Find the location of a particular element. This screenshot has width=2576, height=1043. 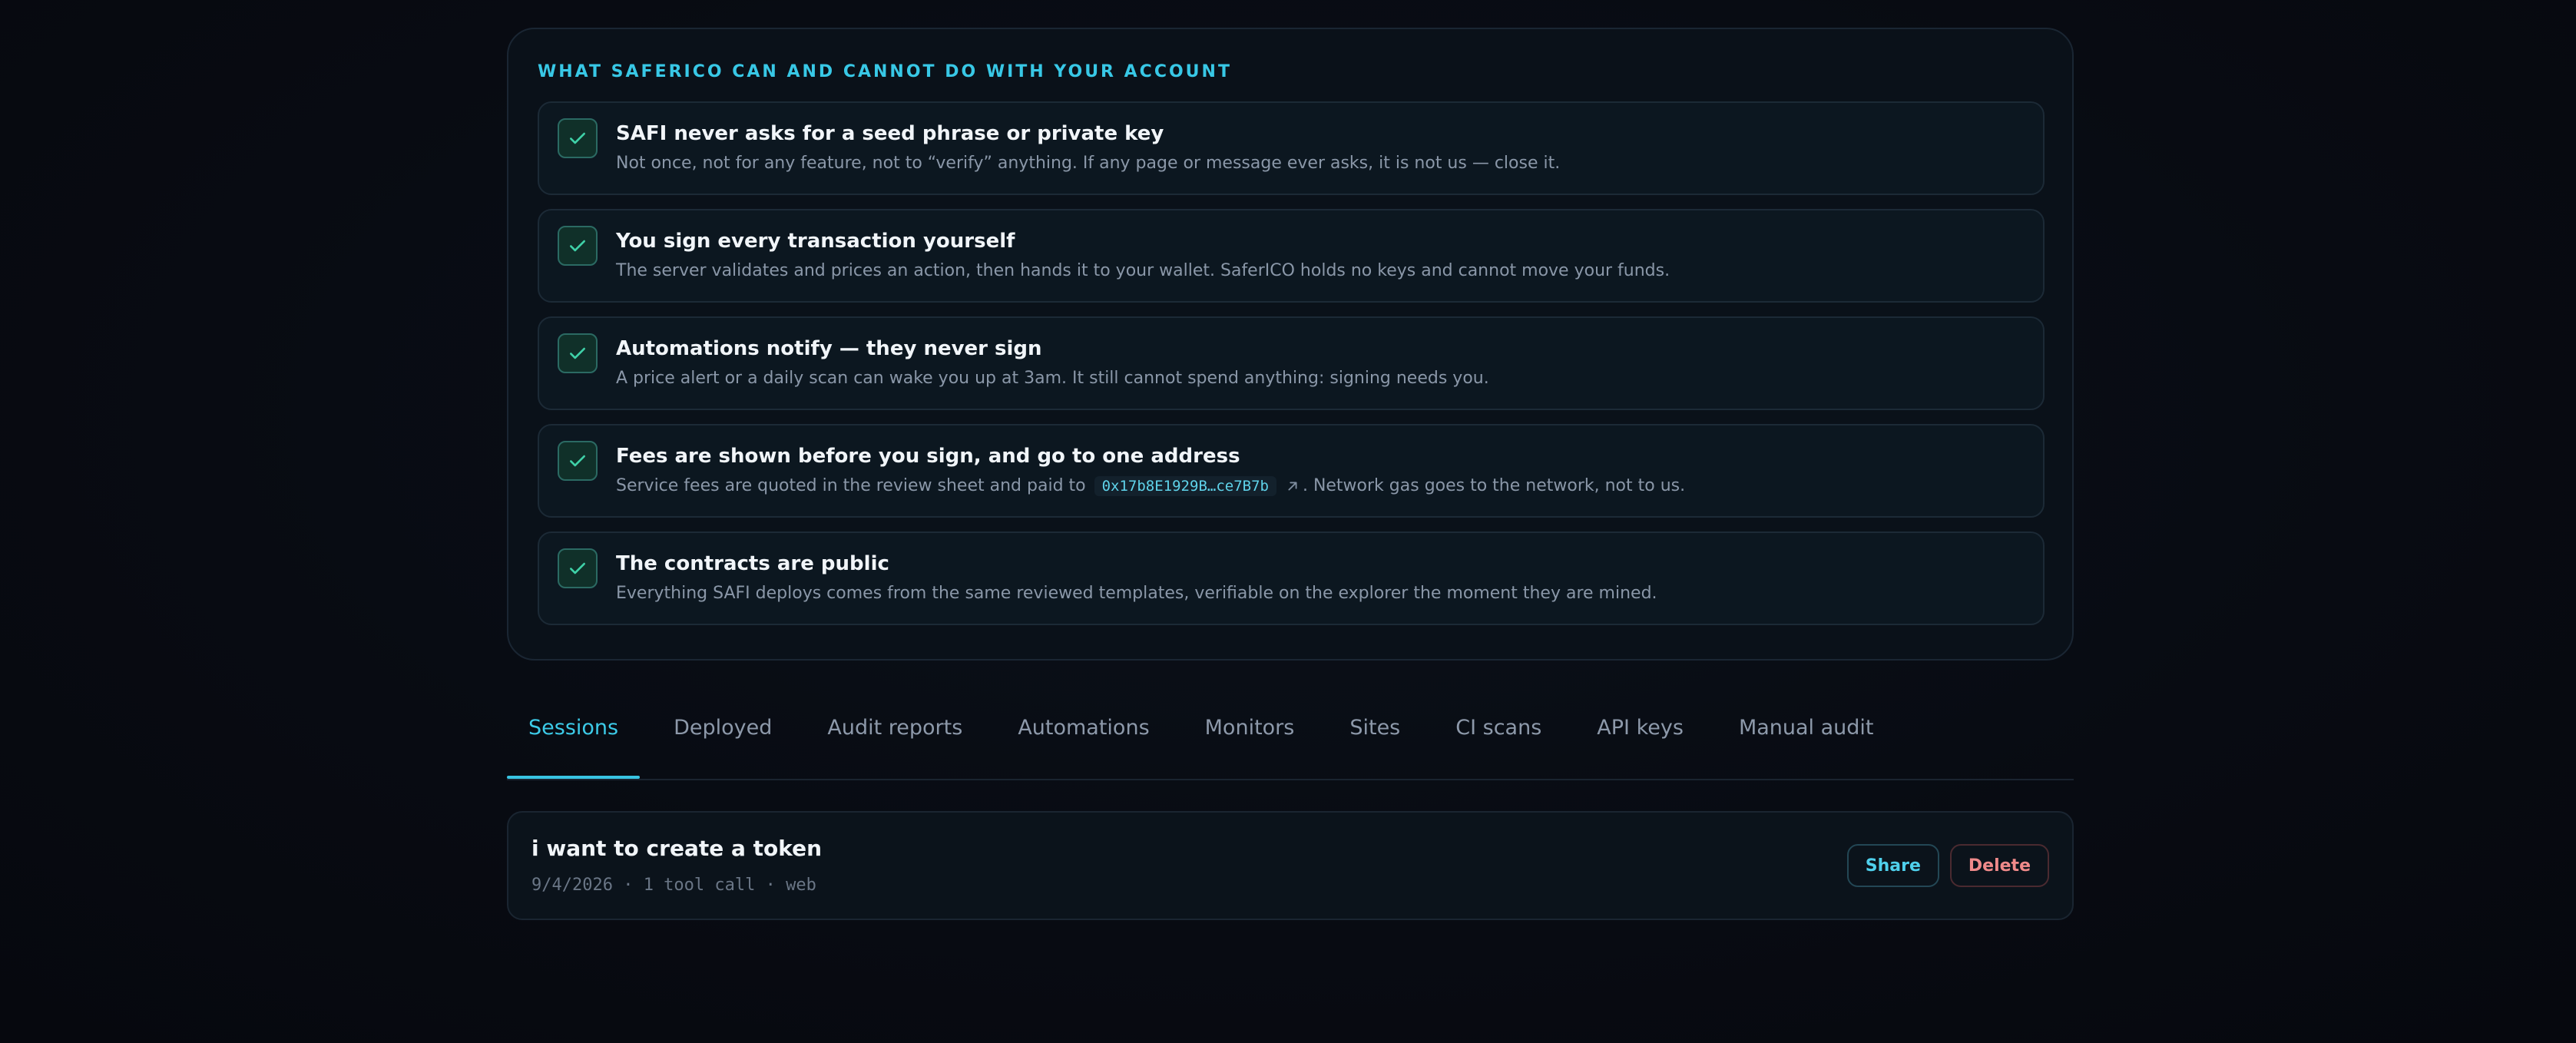

tab-manual-audit: Manual audit is located at coordinates (1806, 741).